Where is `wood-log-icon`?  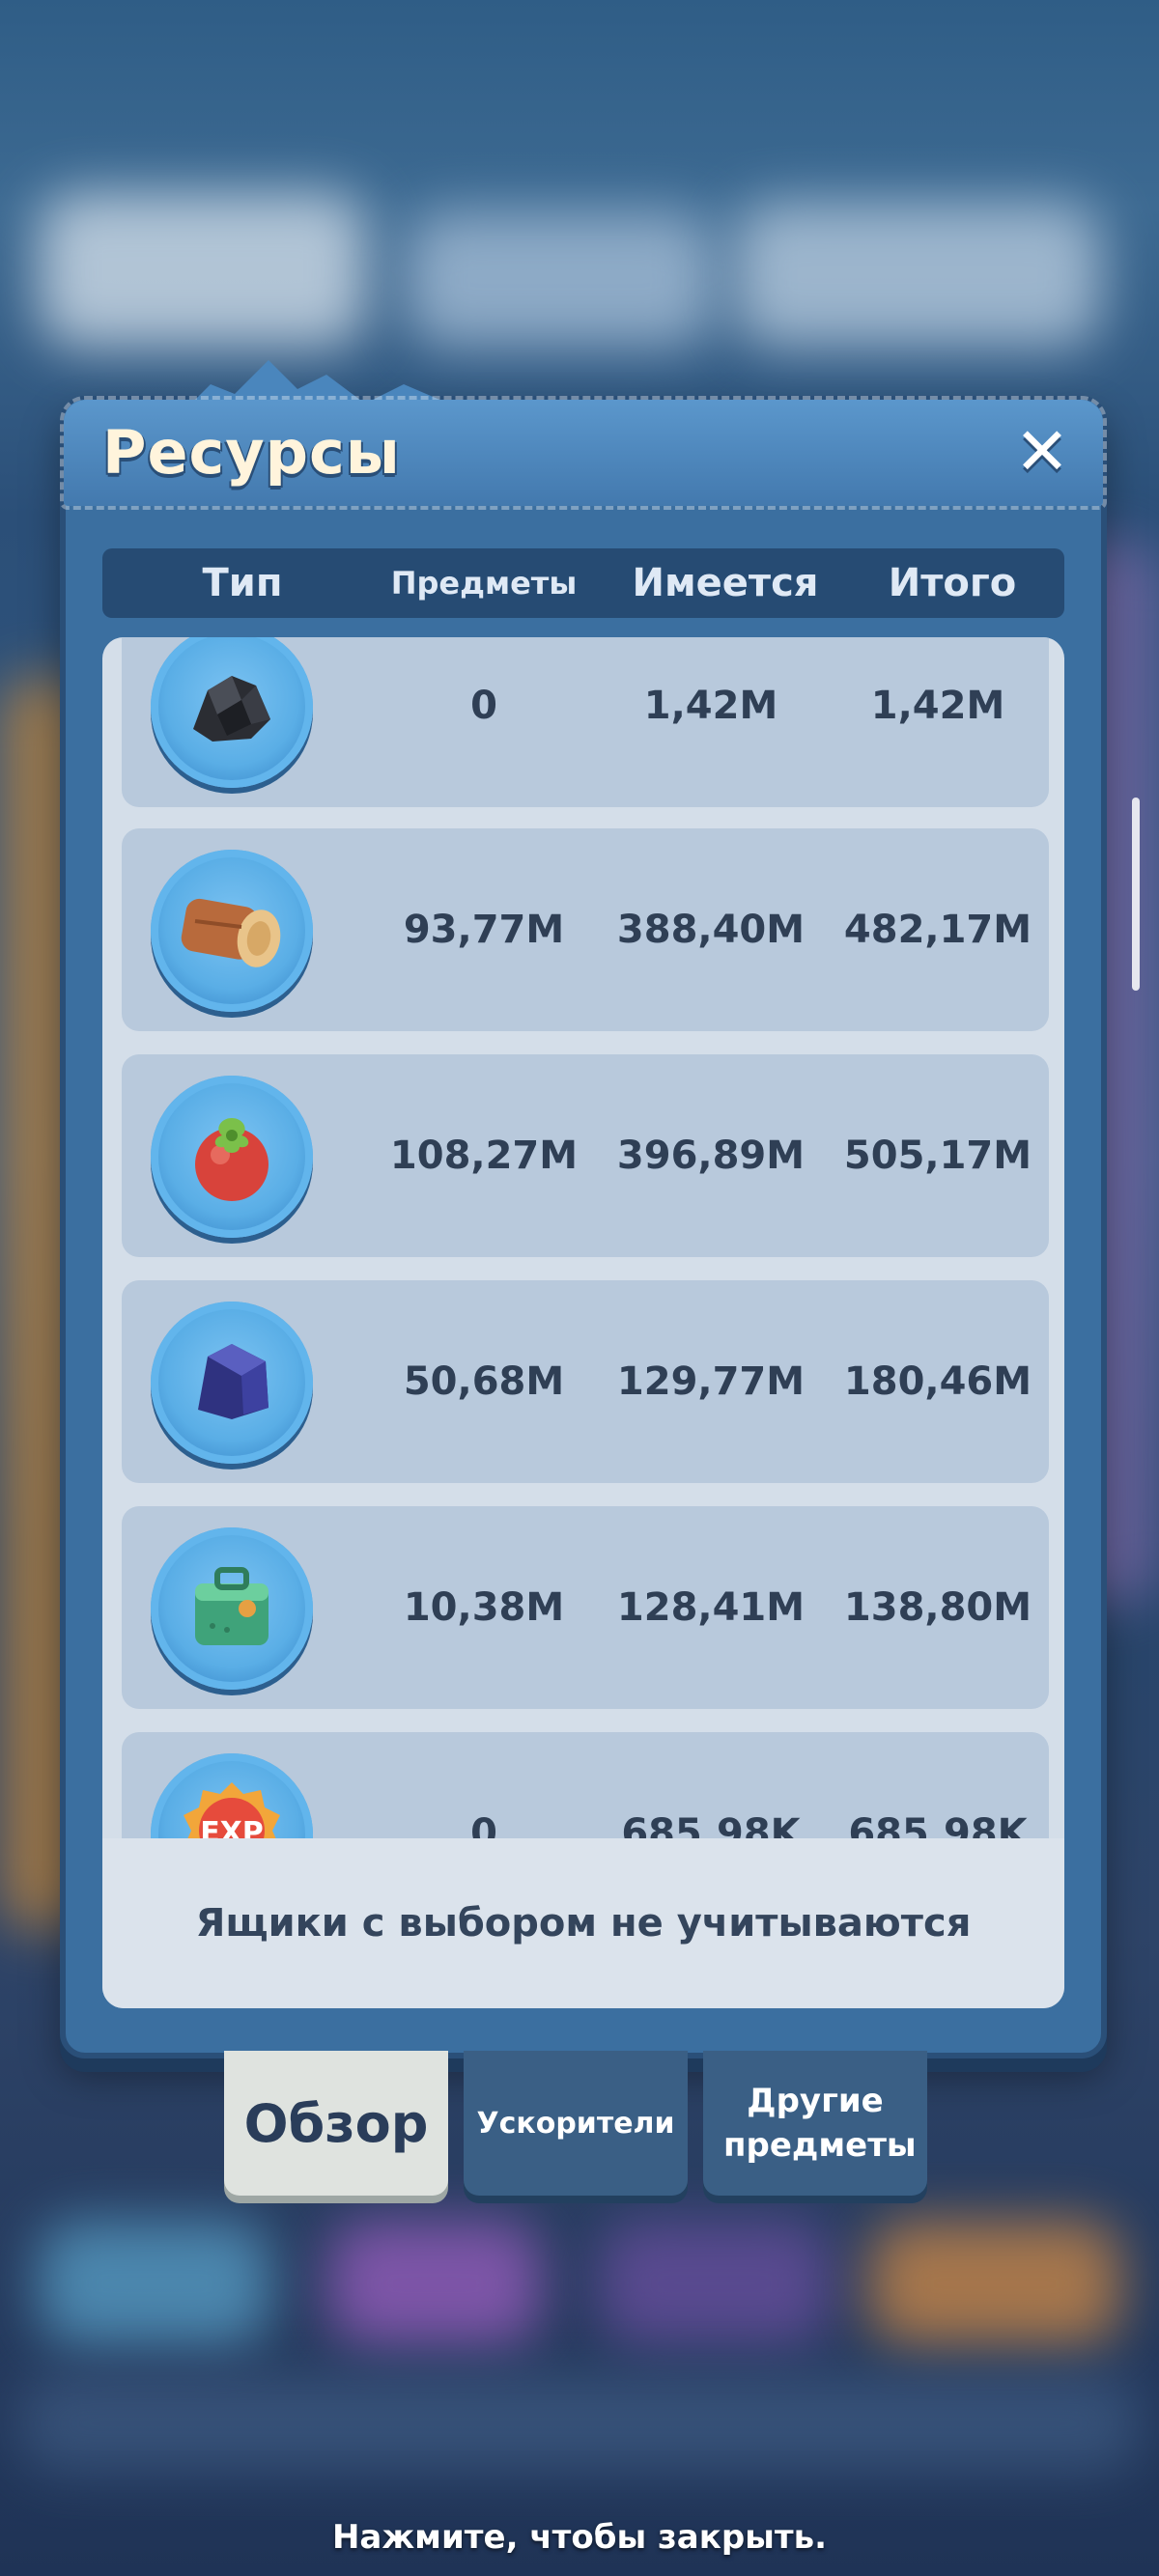 wood-log-icon is located at coordinates (232, 931).